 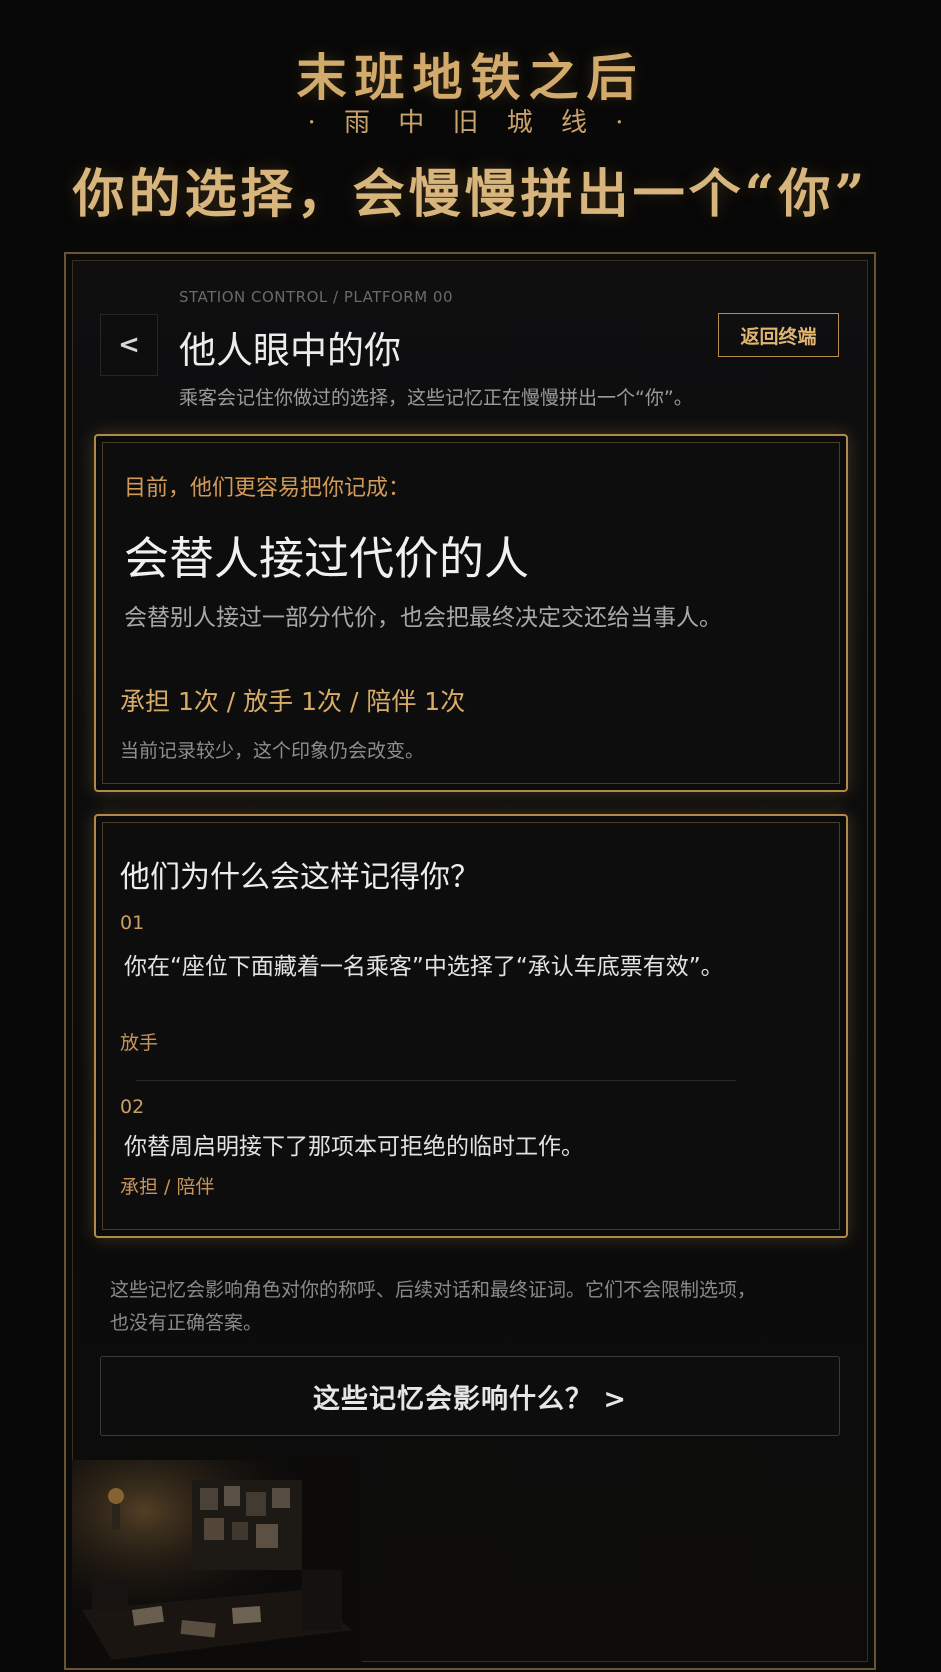 I want to click on reason-text: 你替周启明接下了那项本可拒绝的临时工作。, so click(x=354, y=1147).